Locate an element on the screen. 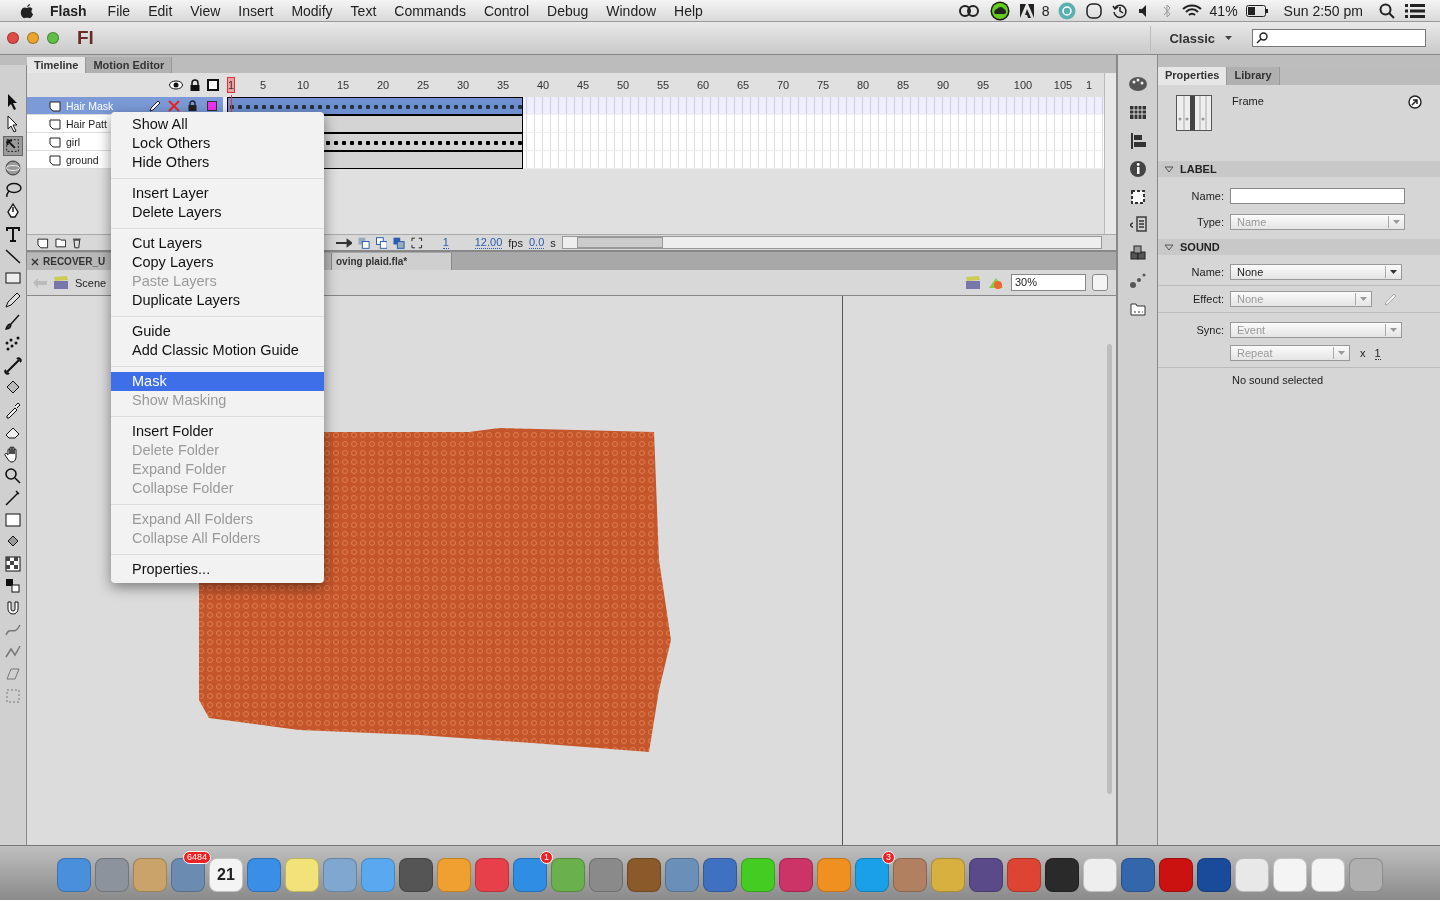 This screenshot has width=1440, height=900. frame-number: 105 is located at coordinates (1063, 85).